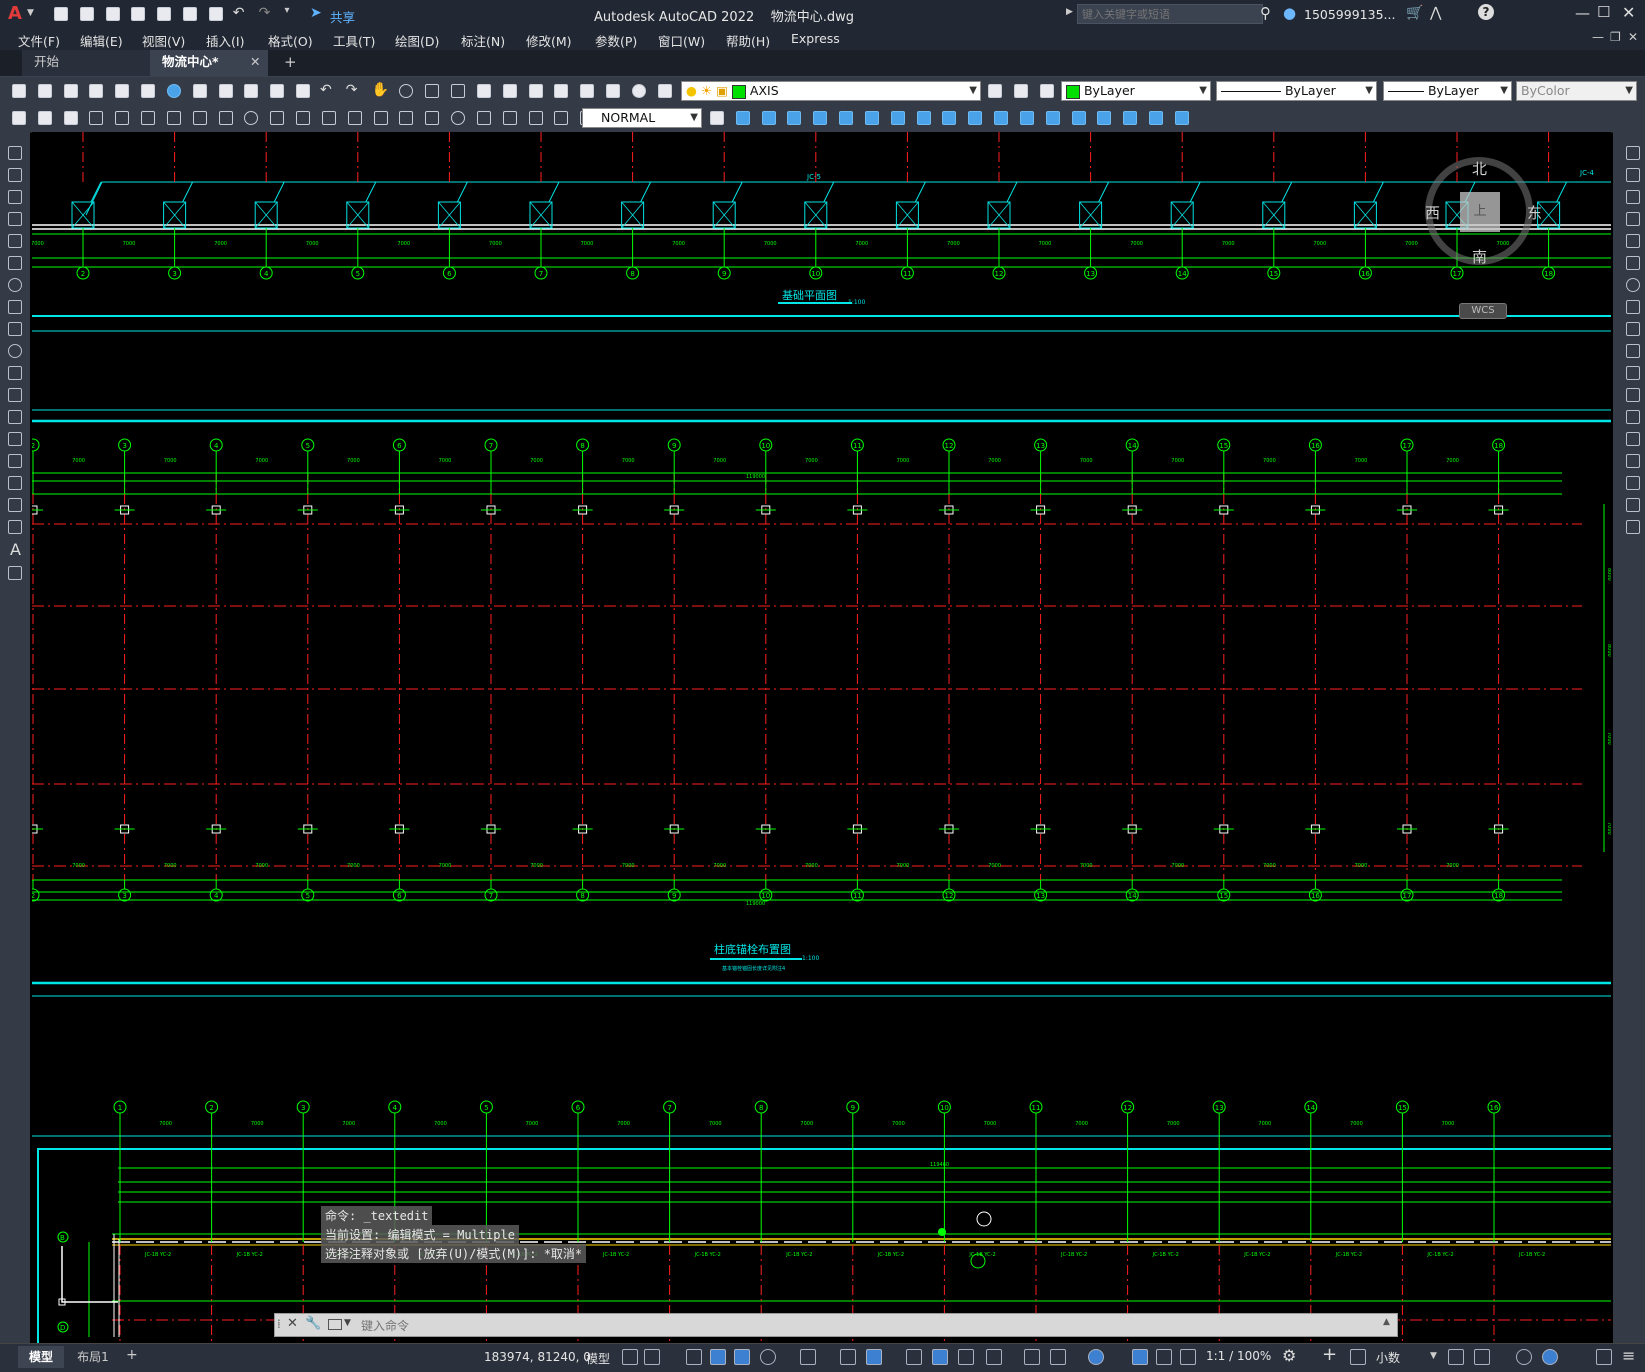  What do you see at coordinates (1188, 1357) in the screenshot?
I see `annotation-scale-icon` at bounding box center [1188, 1357].